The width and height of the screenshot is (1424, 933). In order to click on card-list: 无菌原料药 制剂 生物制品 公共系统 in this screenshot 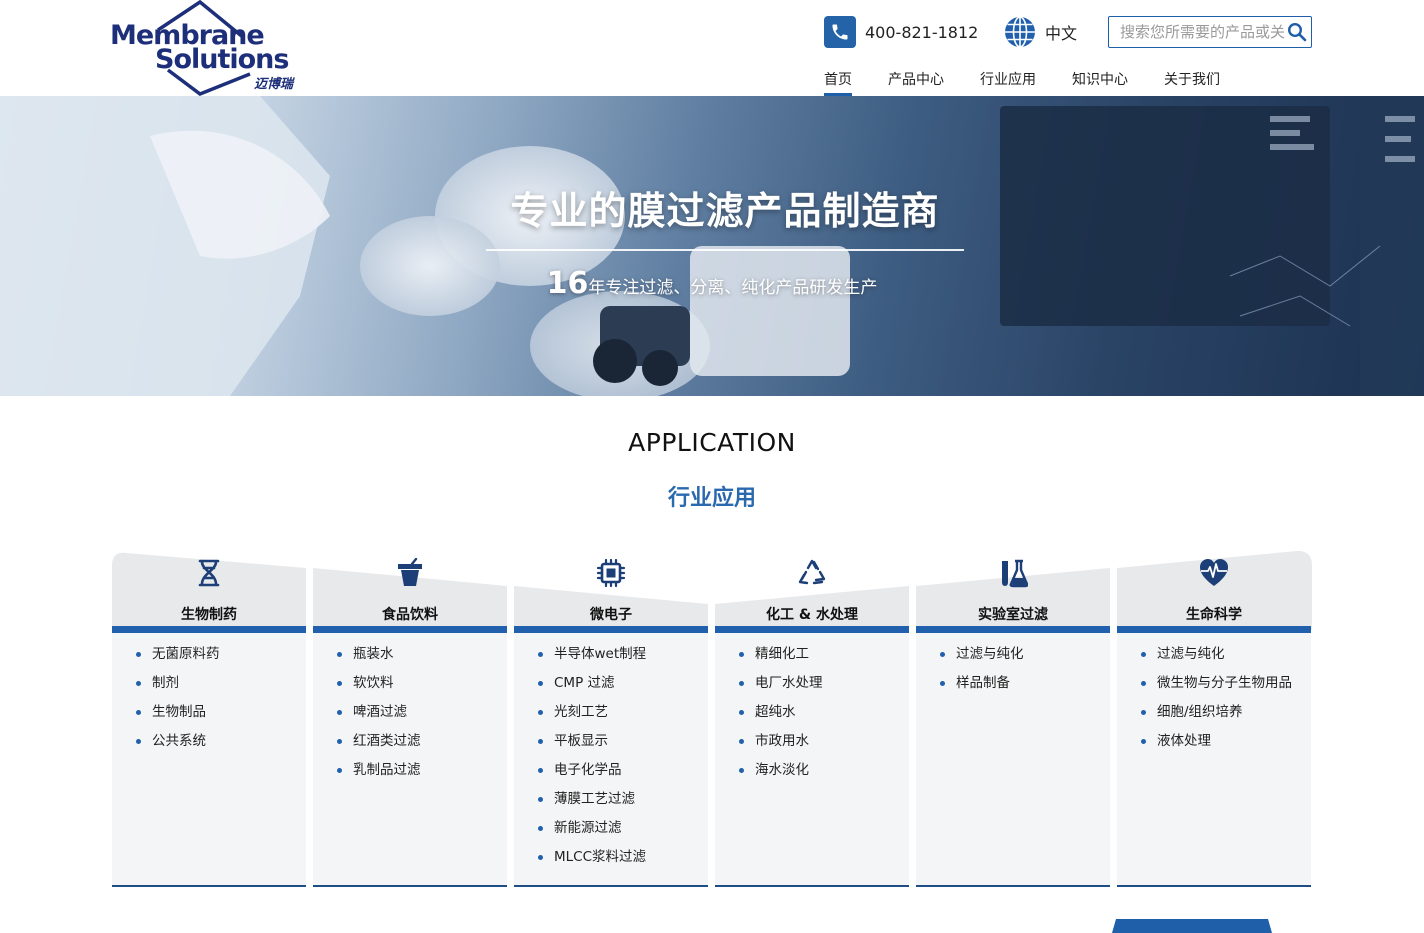, I will do `click(178, 702)`.